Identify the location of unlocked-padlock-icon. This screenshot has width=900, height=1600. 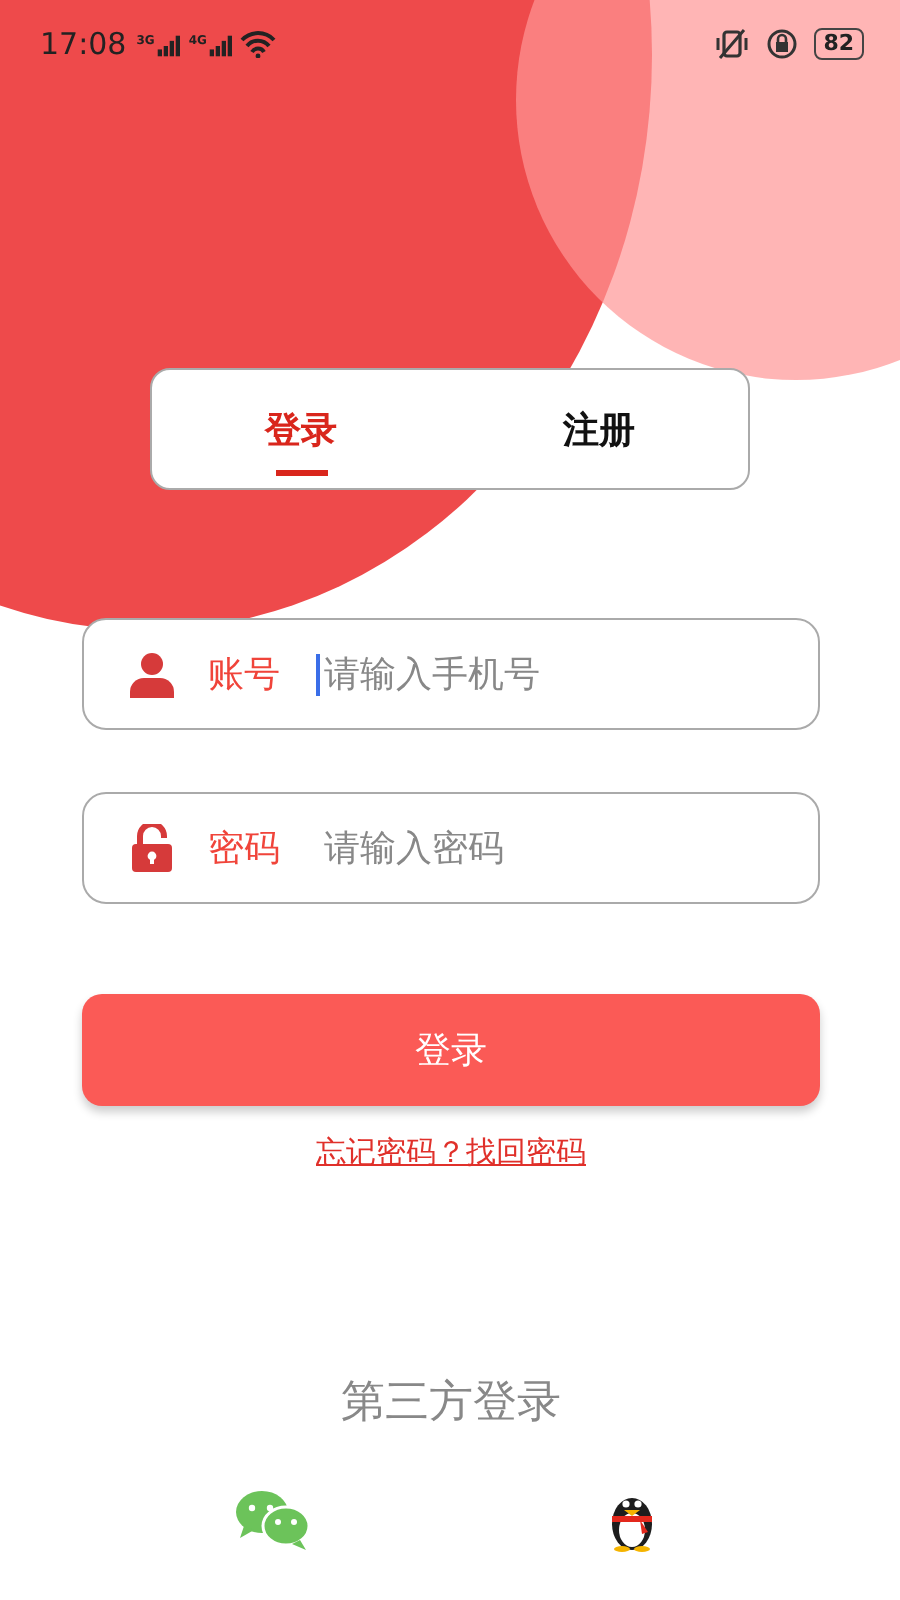
(152, 848).